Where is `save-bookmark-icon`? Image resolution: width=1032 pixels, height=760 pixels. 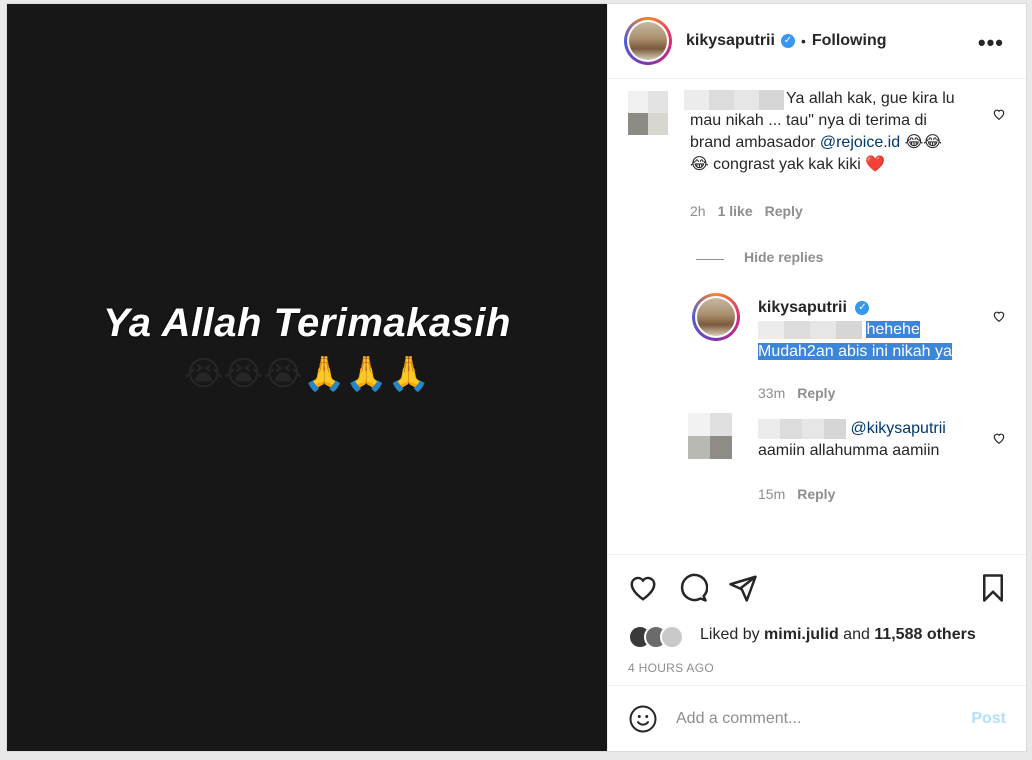 save-bookmark-icon is located at coordinates (993, 588).